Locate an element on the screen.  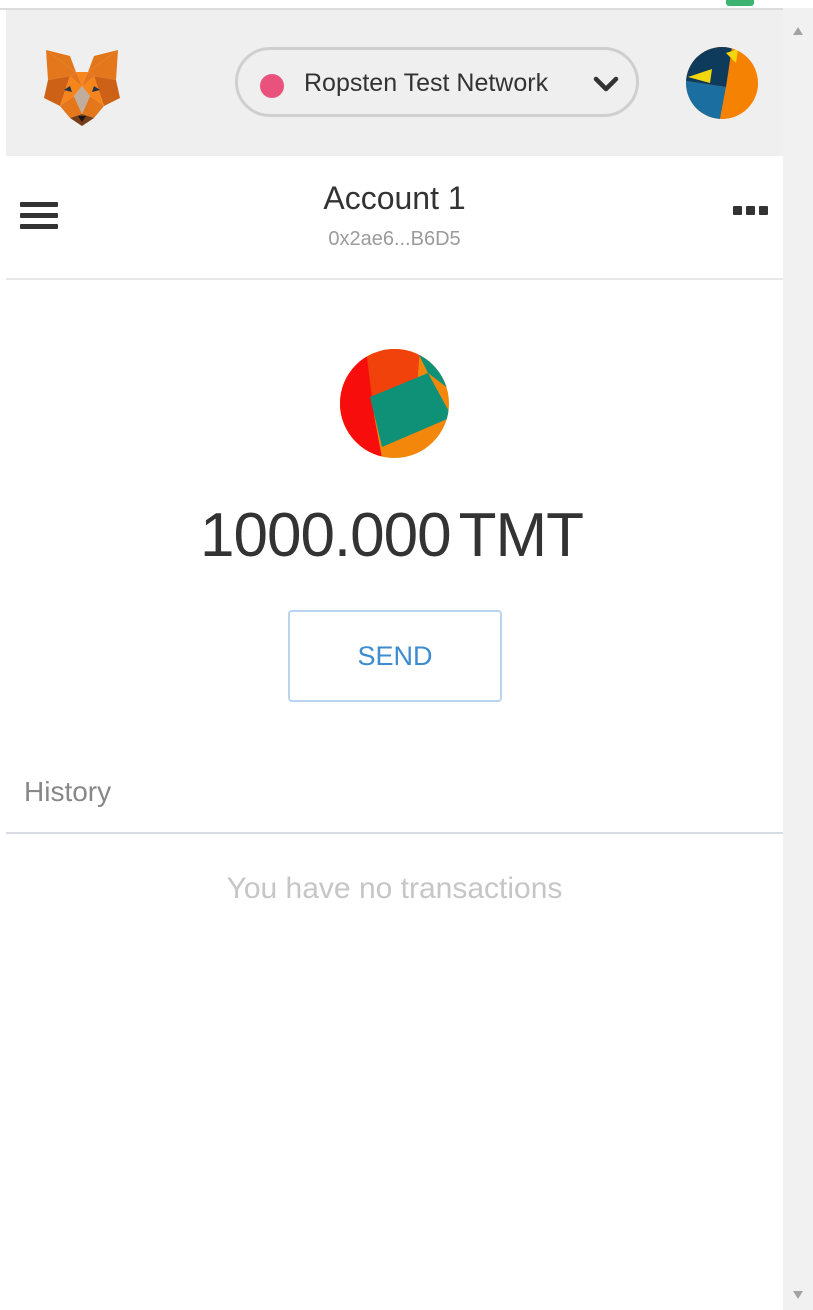
token-balance: 1000.000 TMT is located at coordinates (391, 535).